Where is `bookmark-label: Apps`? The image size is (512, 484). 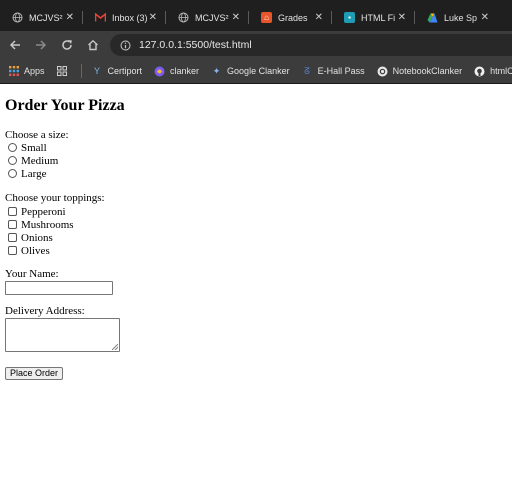
bookmark-label: Apps is located at coordinates (34, 71).